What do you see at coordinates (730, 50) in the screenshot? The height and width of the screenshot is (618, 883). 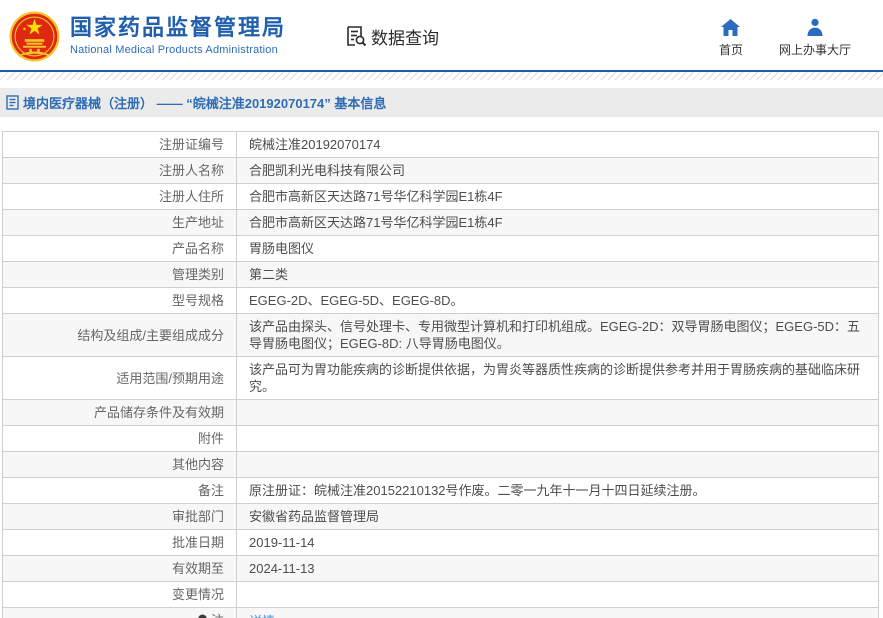 I see `nav-home-label: 首页` at bounding box center [730, 50].